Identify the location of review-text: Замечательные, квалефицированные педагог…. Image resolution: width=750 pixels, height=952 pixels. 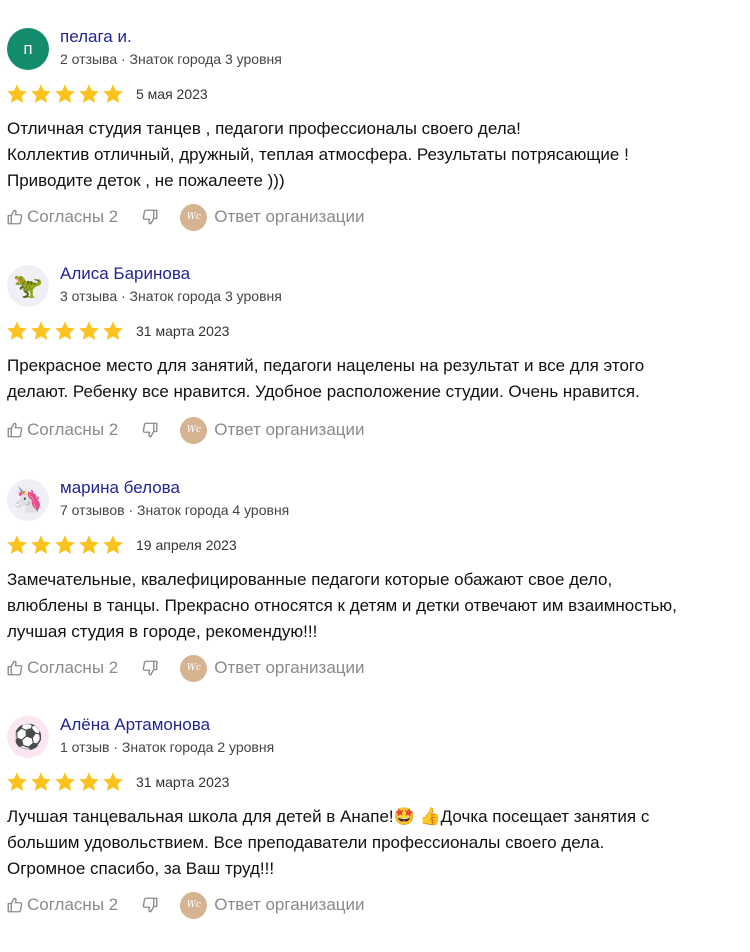
(342, 605).